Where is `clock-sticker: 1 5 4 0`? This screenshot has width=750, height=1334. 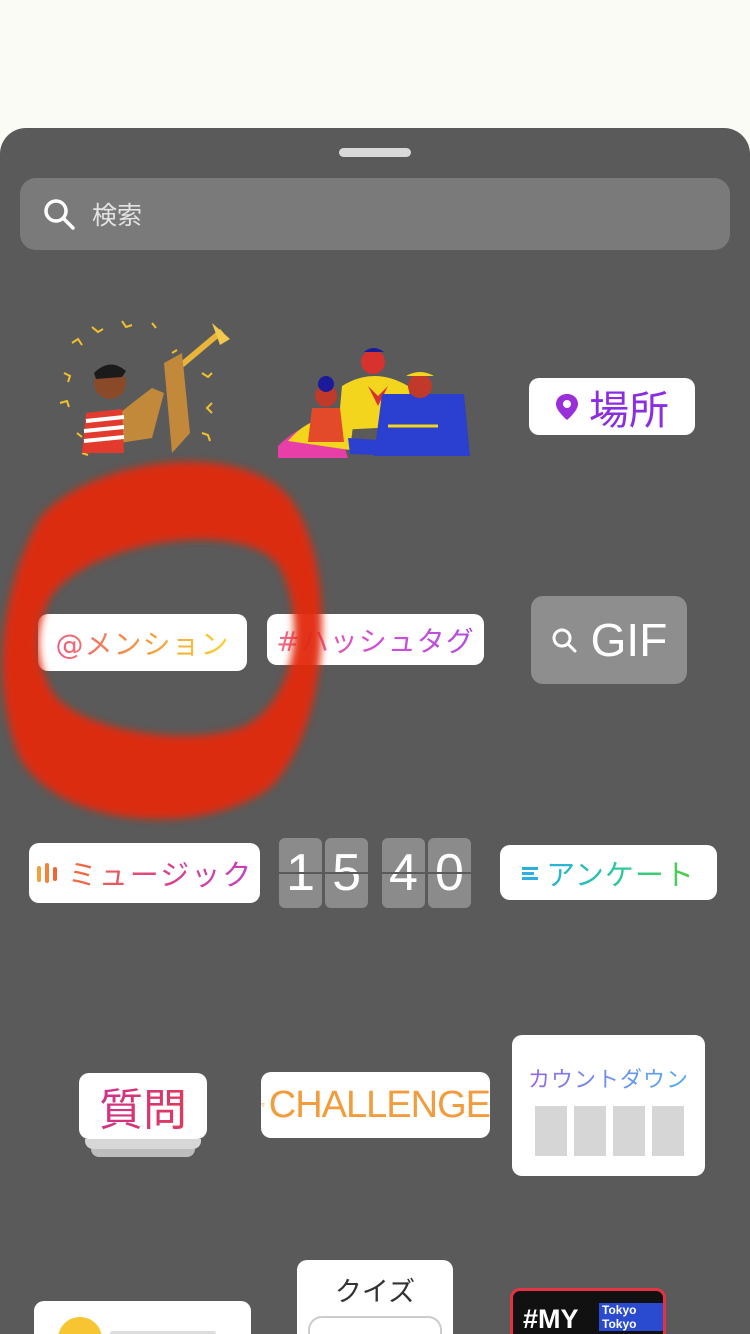
clock-sticker: 1 5 4 0 is located at coordinates (375, 873).